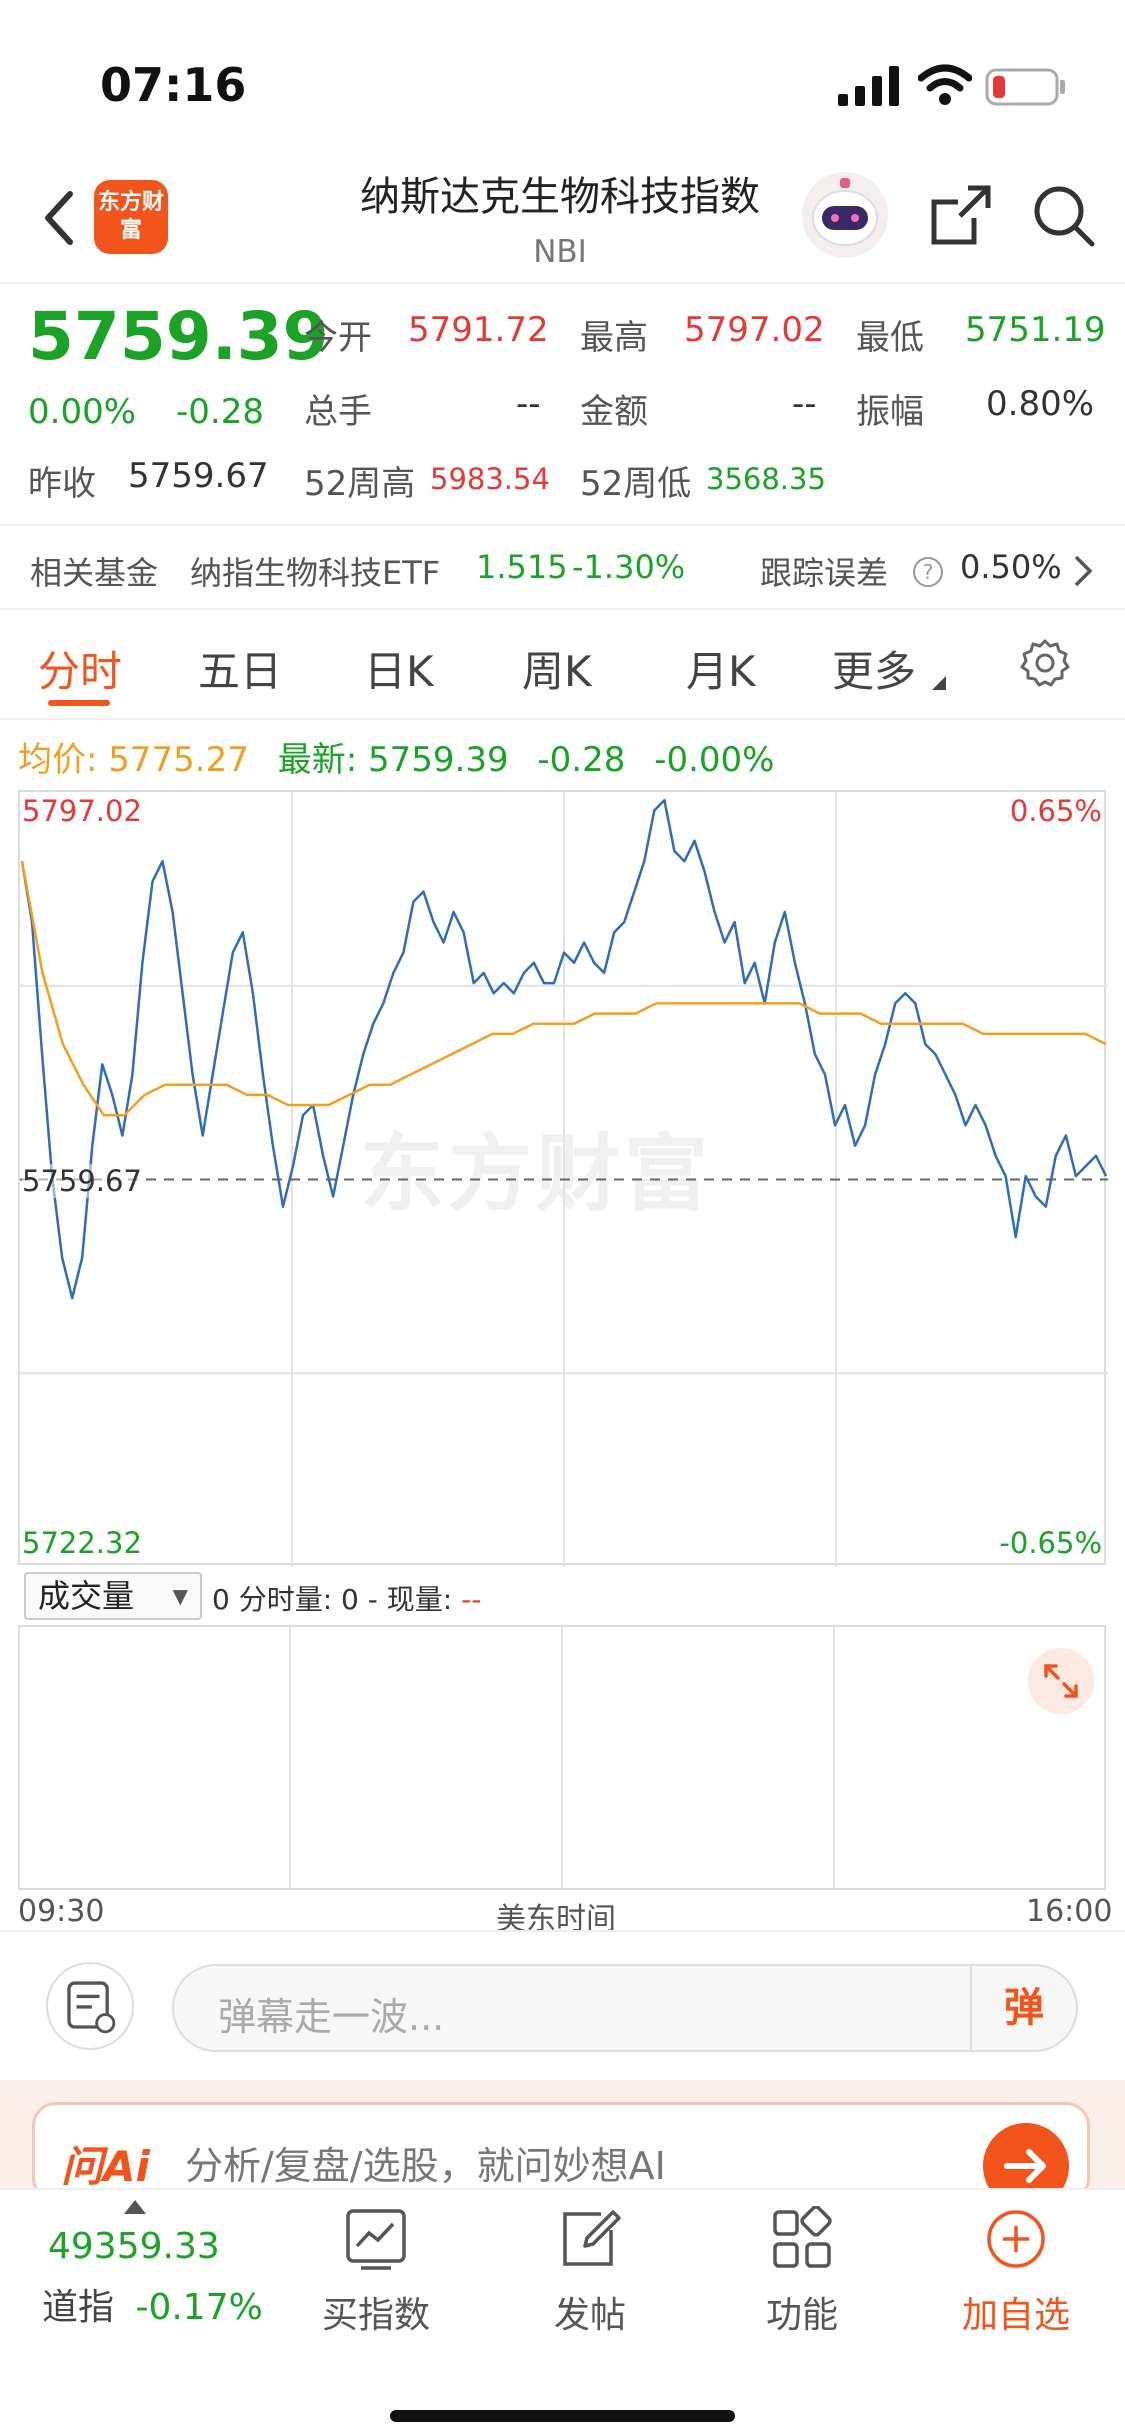 The image size is (1125, 2436). Describe the element at coordinates (178, 760) in the screenshot. I see `avg-value: 5775.27` at that location.